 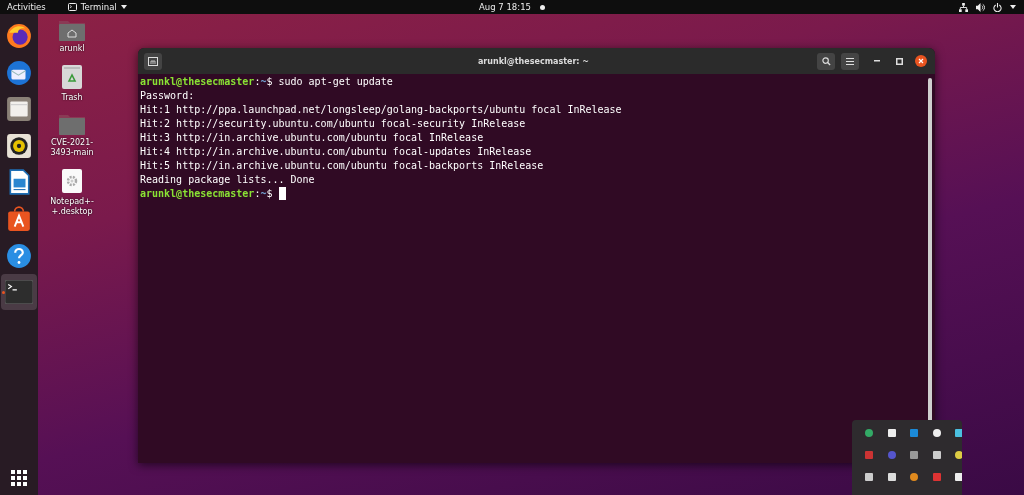 What do you see at coordinates (533, 61) in the screenshot?
I see `window-title: arunkl@thesecmaster: ~` at bounding box center [533, 61].